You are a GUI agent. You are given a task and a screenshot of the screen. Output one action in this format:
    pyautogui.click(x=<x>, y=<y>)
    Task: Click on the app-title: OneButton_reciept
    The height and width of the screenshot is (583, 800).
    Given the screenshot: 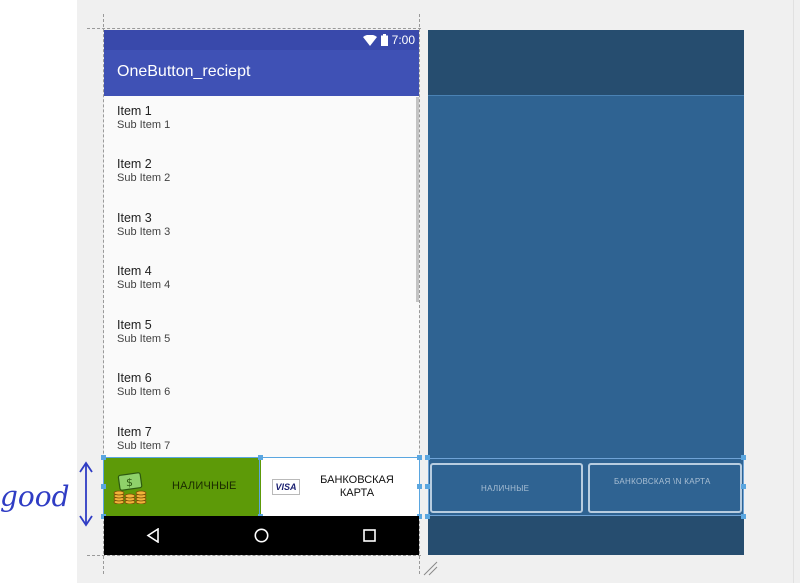 What is the action you would take?
    pyautogui.click(x=184, y=71)
    